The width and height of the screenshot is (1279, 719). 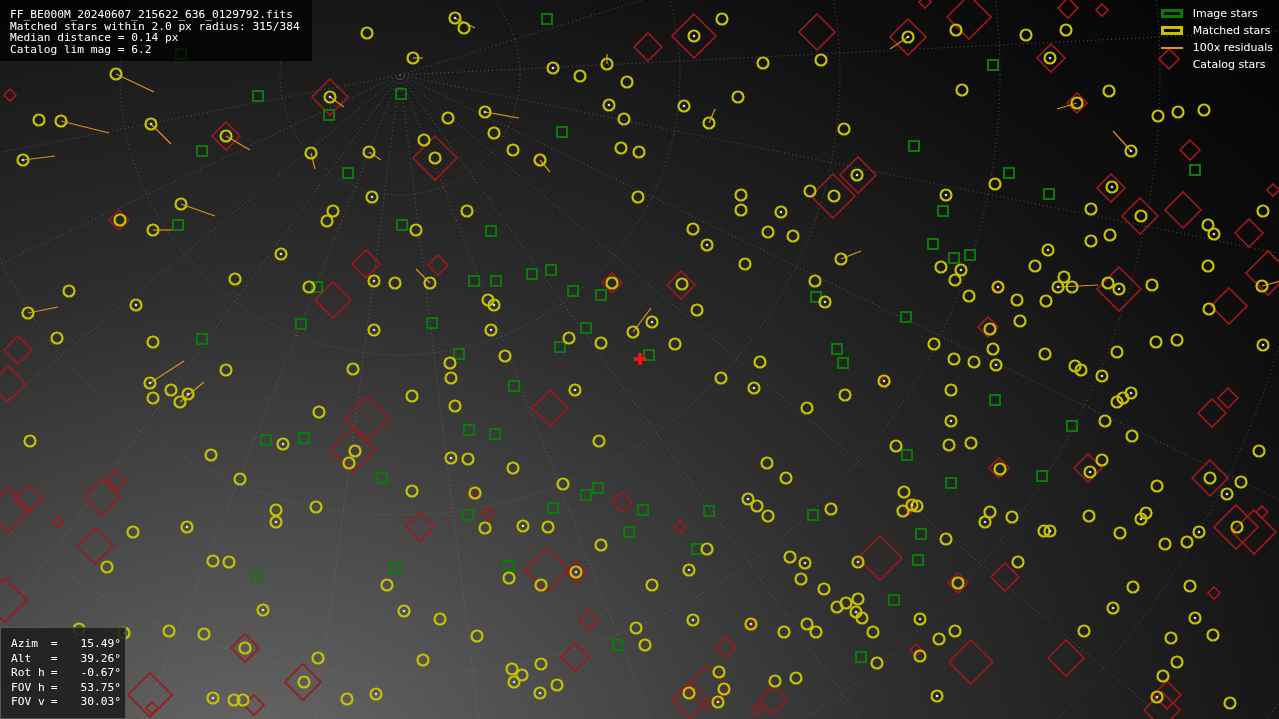 I want to click on legend-label: Catalog stars, so click(x=1229, y=64).